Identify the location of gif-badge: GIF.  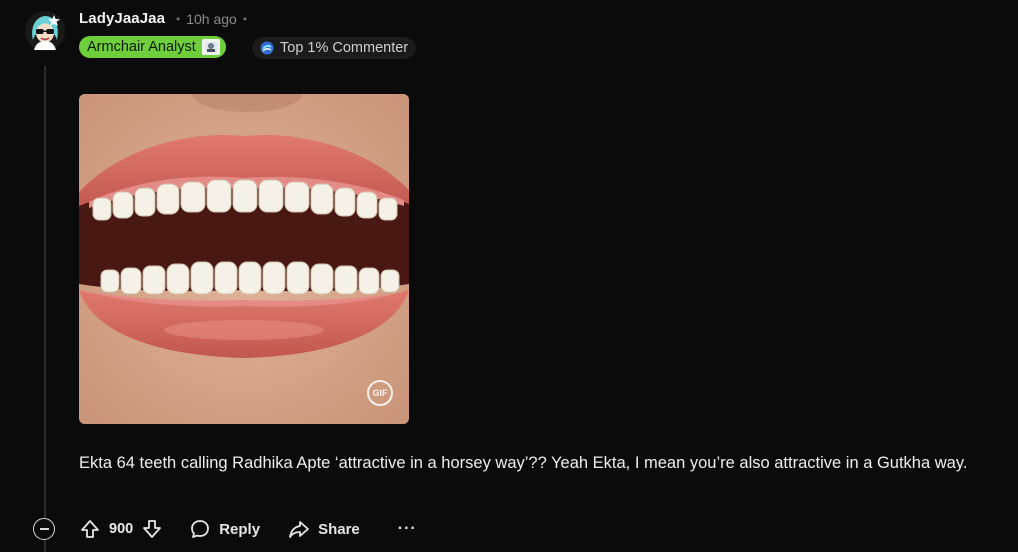
(380, 393).